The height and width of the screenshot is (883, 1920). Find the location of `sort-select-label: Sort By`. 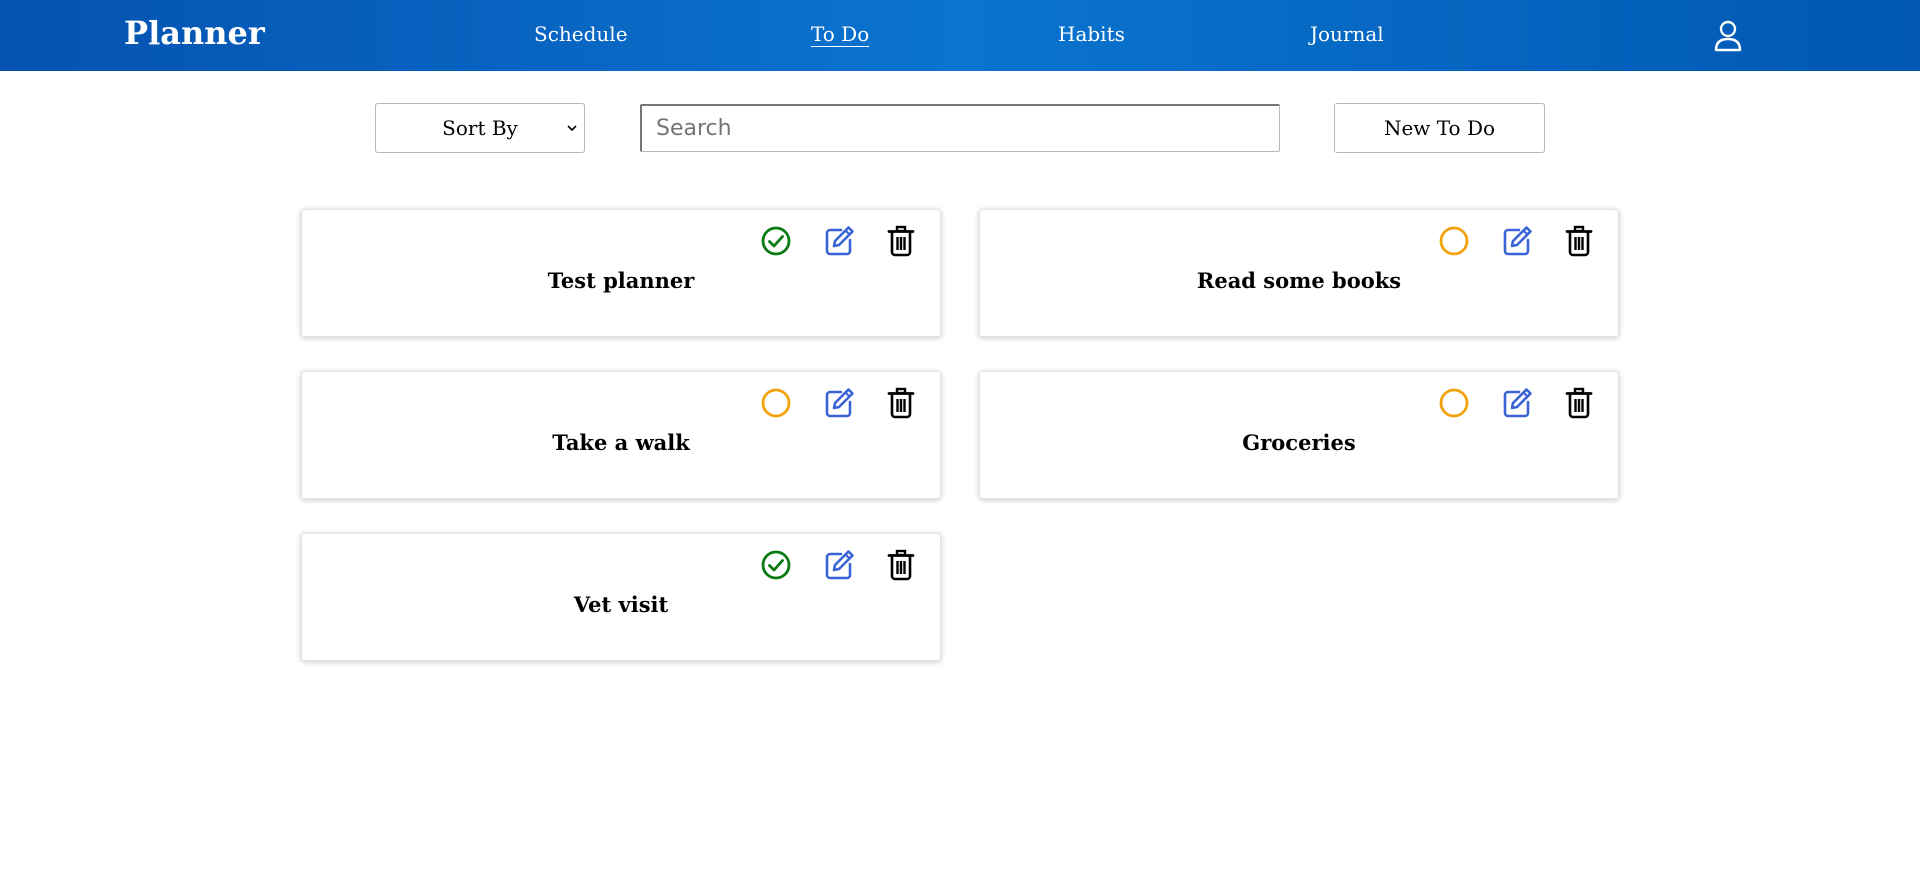

sort-select-label: Sort By is located at coordinates (480, 128).